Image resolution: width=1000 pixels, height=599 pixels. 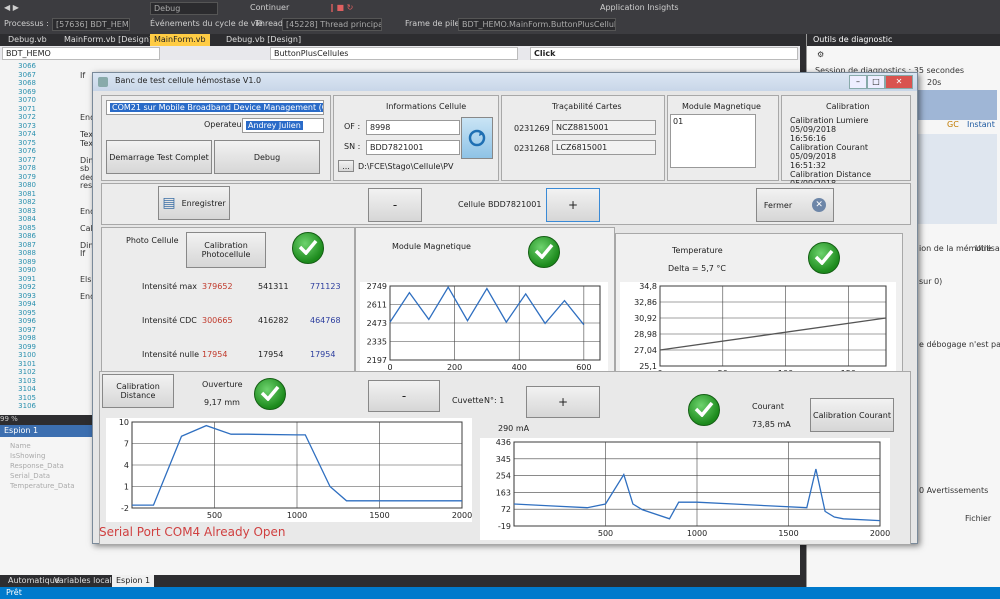 What do you see at coordinates (27, 304) in the screenshot?
I see `line-number: 3094` at bounding box center [27, 304].